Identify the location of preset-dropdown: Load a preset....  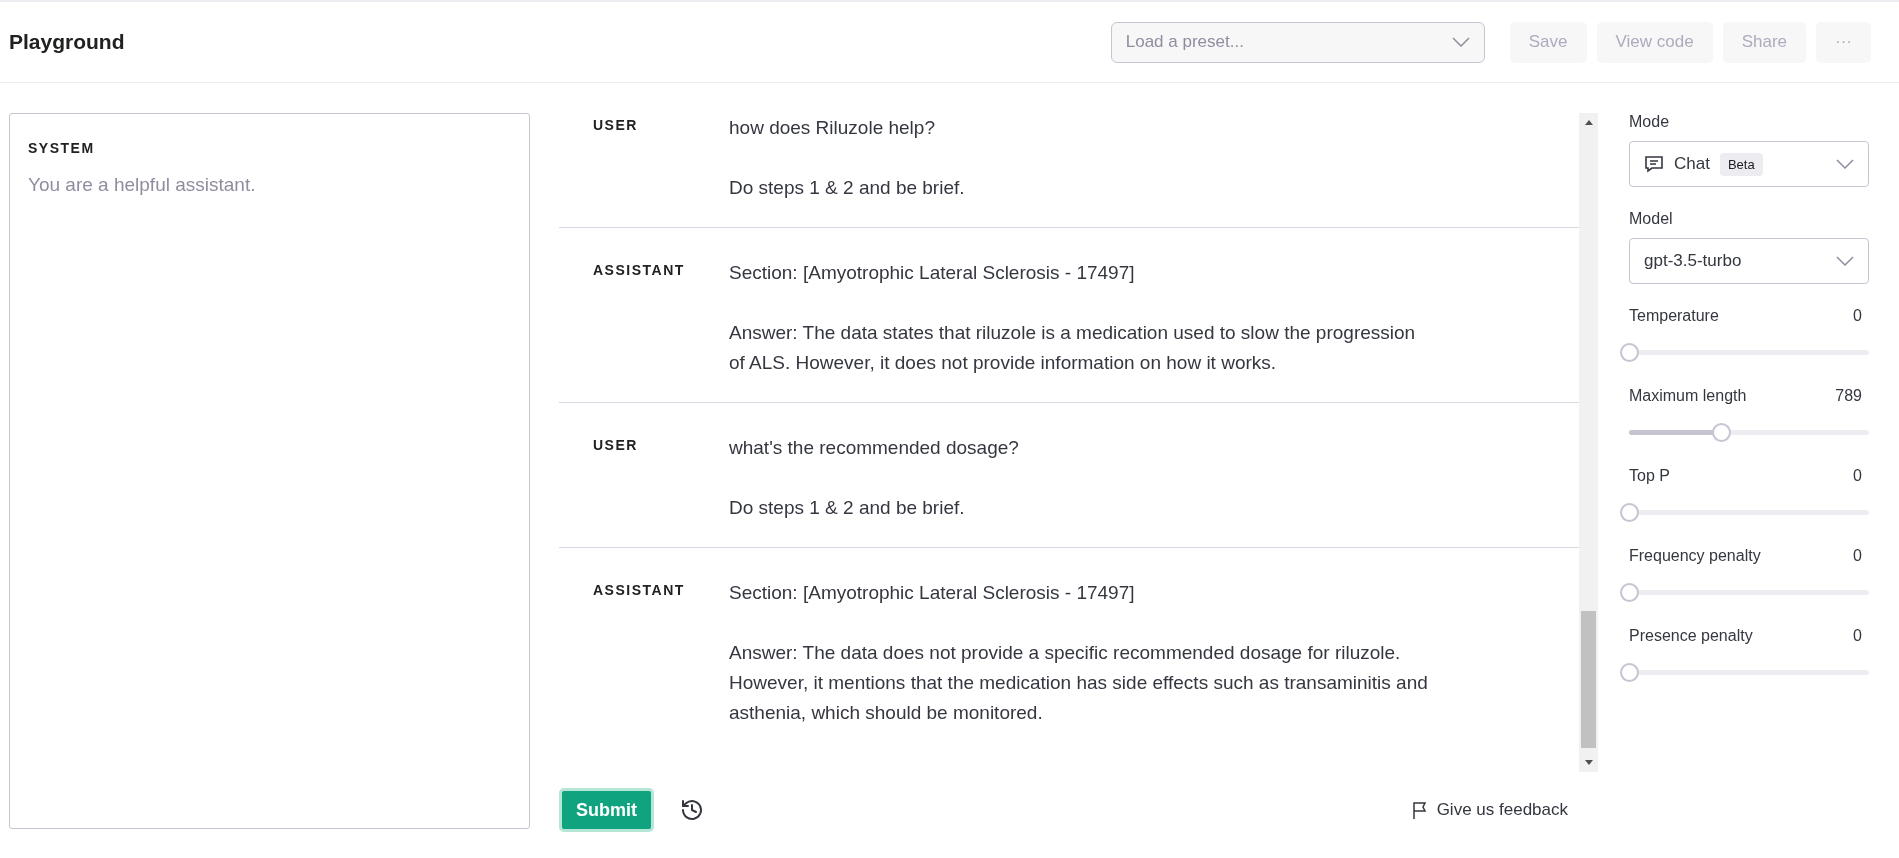
(1297, 42).